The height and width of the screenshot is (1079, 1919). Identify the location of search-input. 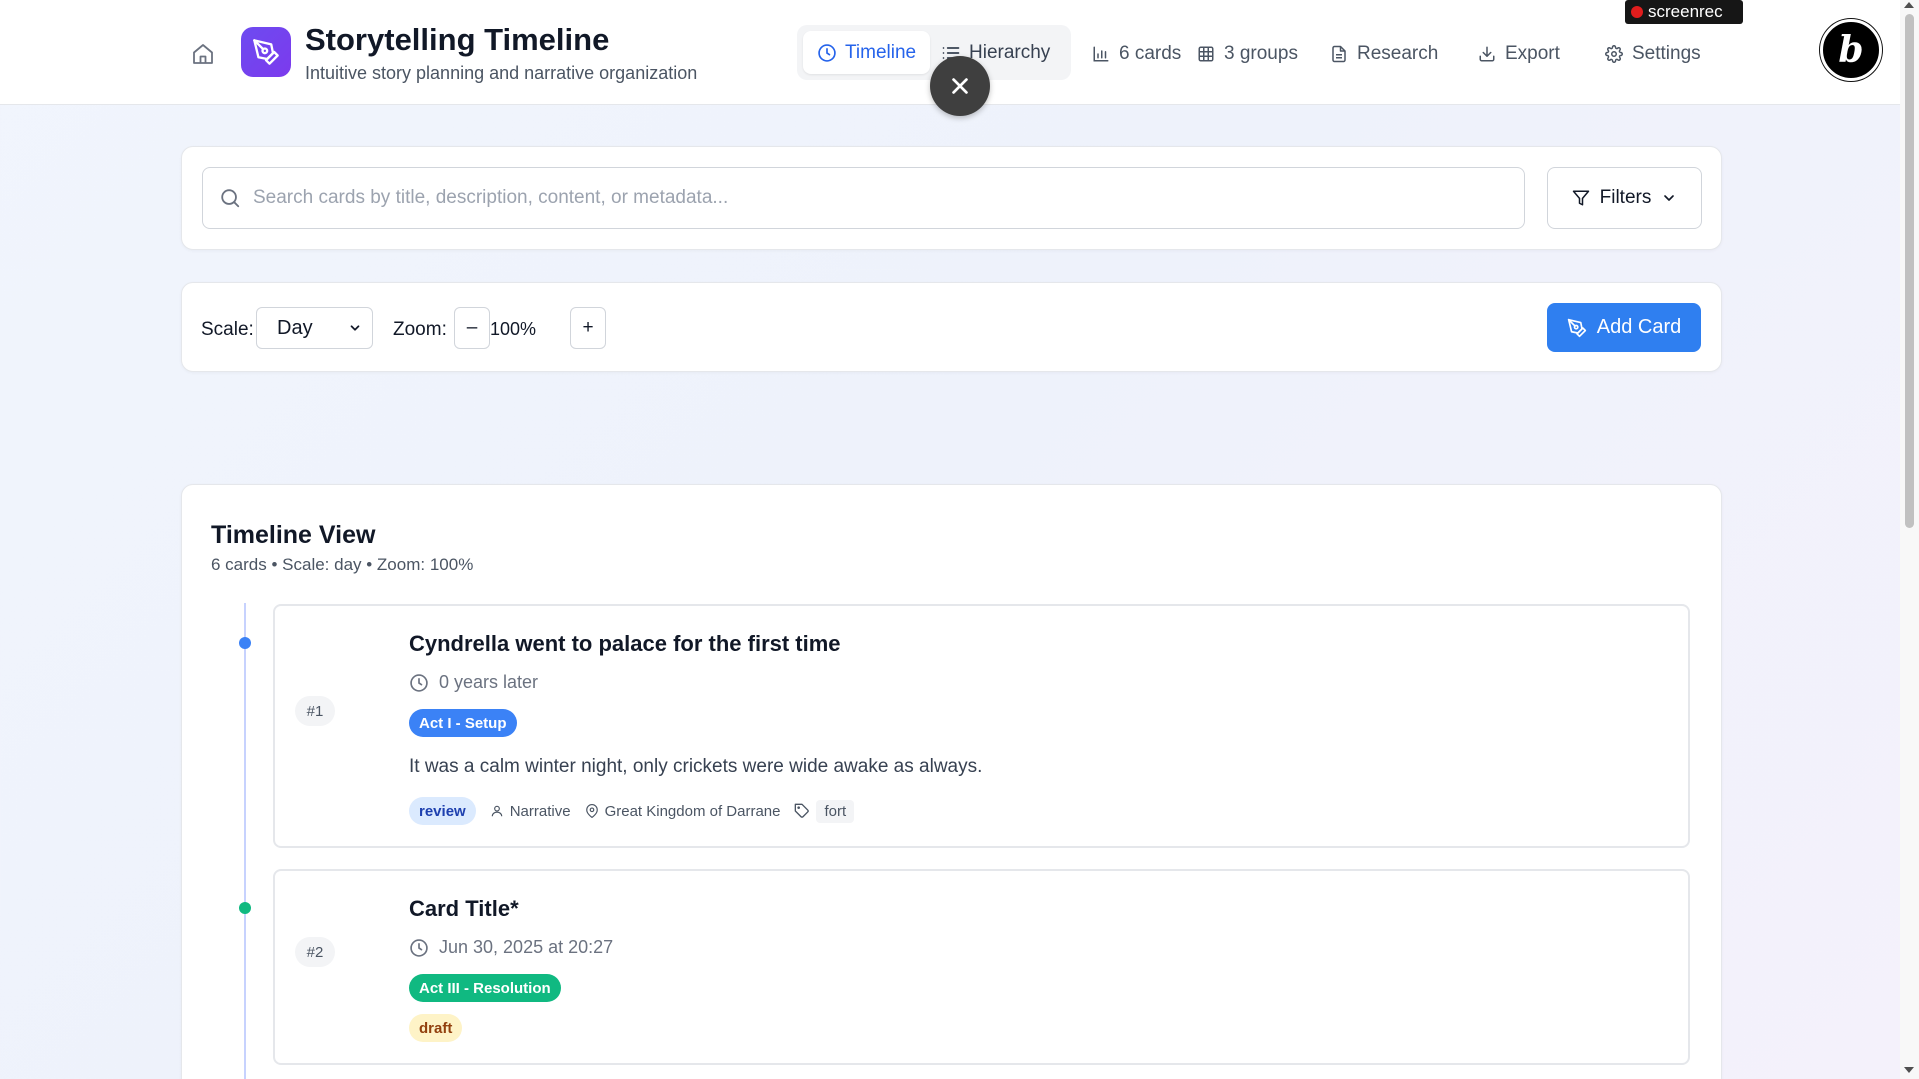
(888, 198).